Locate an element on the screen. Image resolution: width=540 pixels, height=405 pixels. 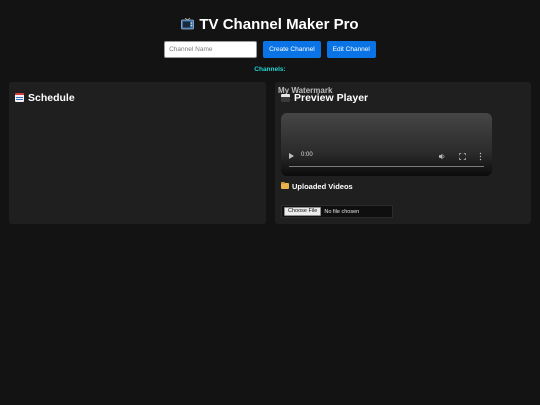
video-player: 0:00 is located at coordinates (386, 144).